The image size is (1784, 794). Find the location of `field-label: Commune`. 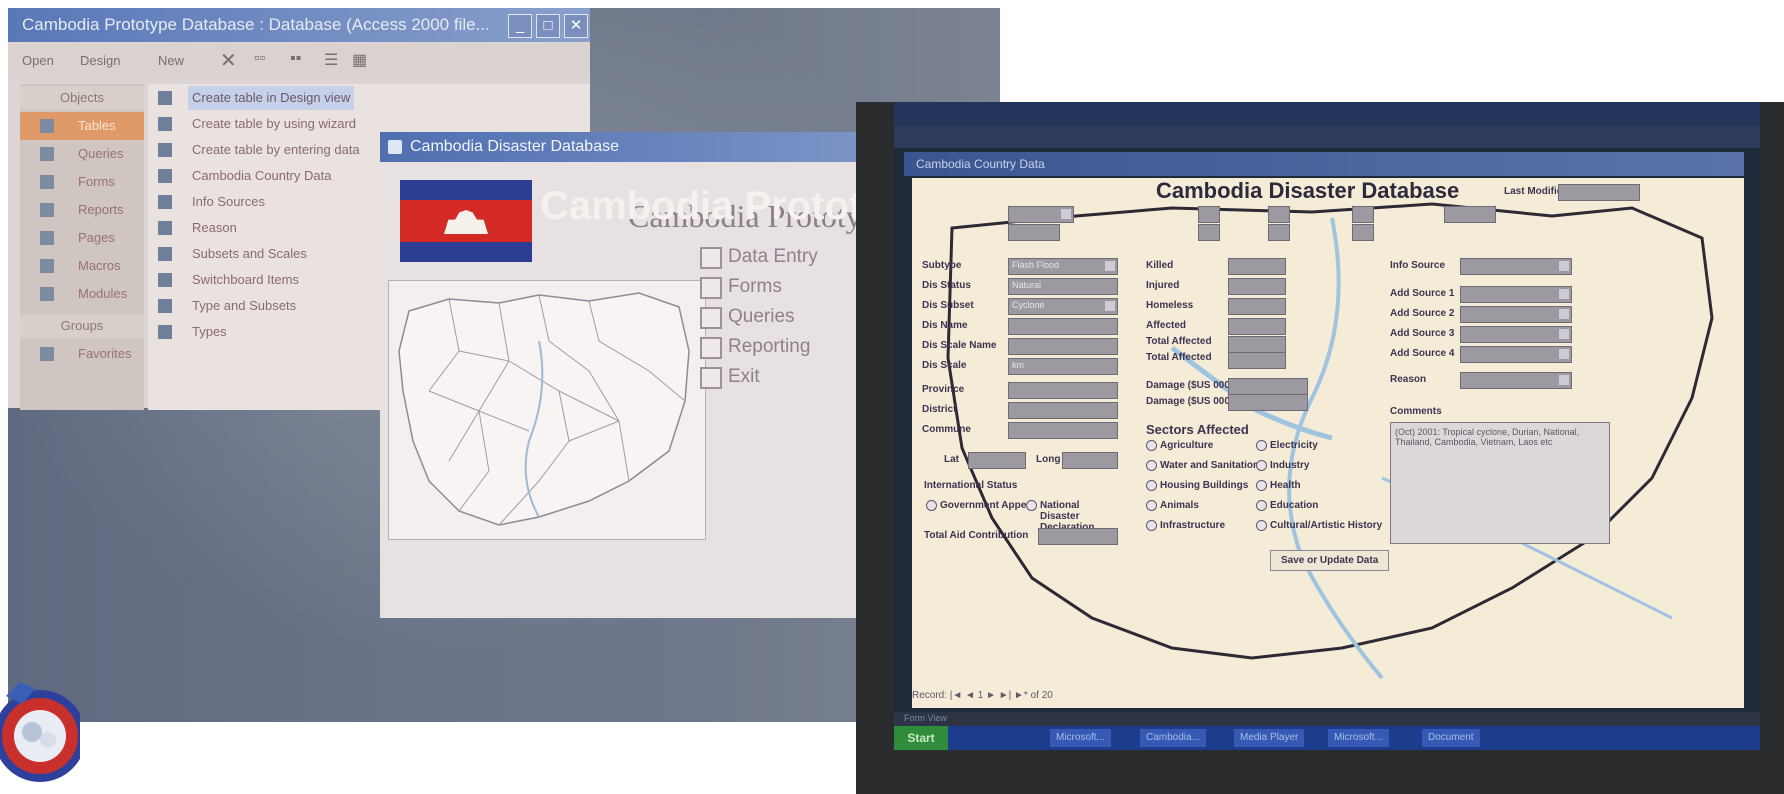

field-label: Commune is located at coordinates (946, 429).